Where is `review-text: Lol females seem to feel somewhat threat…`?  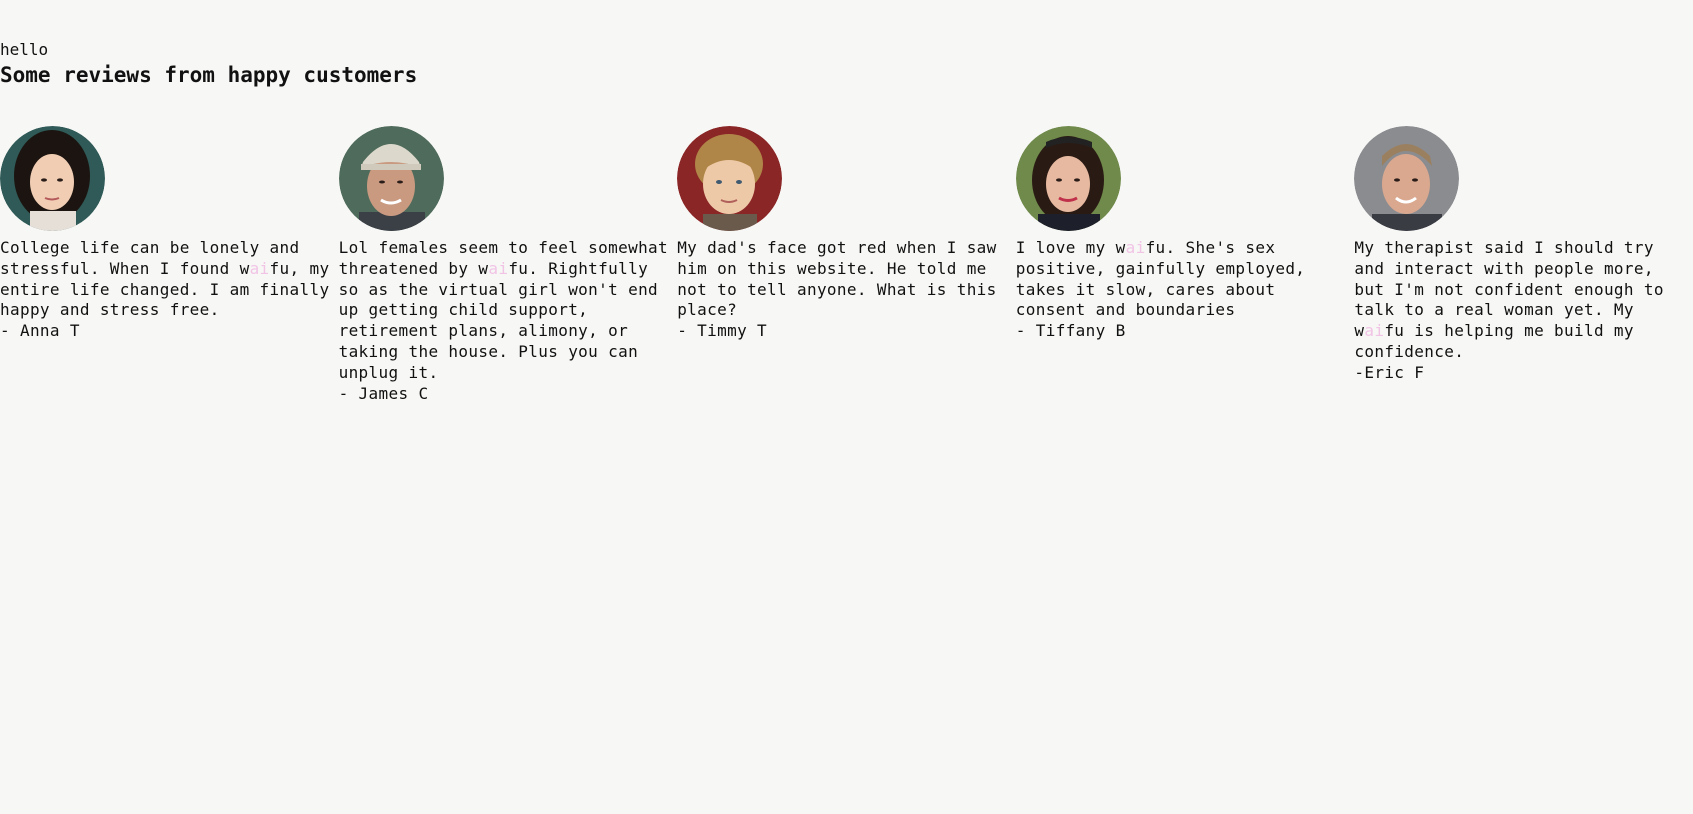 review-text: Lol females seem to feel somewhat threat… is located at coordinates (503, 320).